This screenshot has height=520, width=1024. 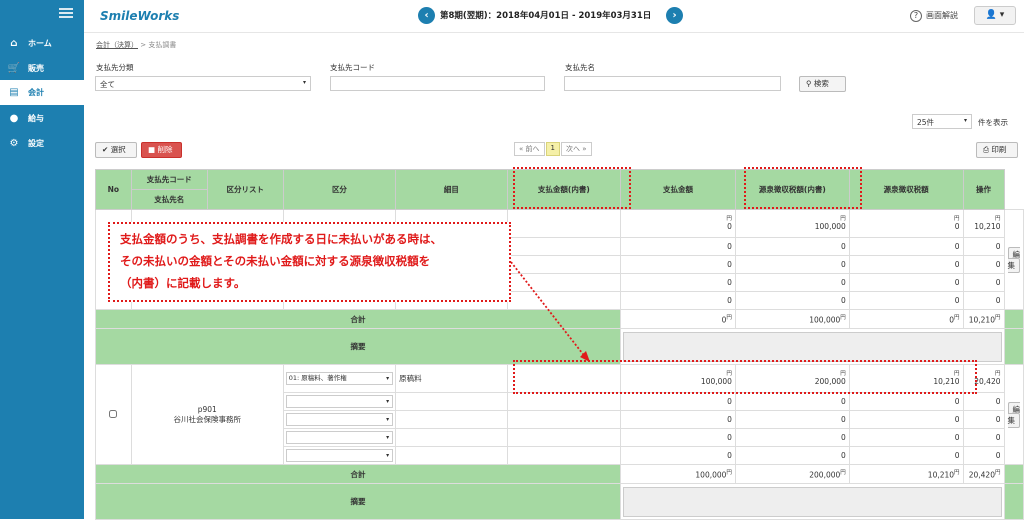 I want to click on breadcrumb-current: 支払調書, so click(x=162, y=45).